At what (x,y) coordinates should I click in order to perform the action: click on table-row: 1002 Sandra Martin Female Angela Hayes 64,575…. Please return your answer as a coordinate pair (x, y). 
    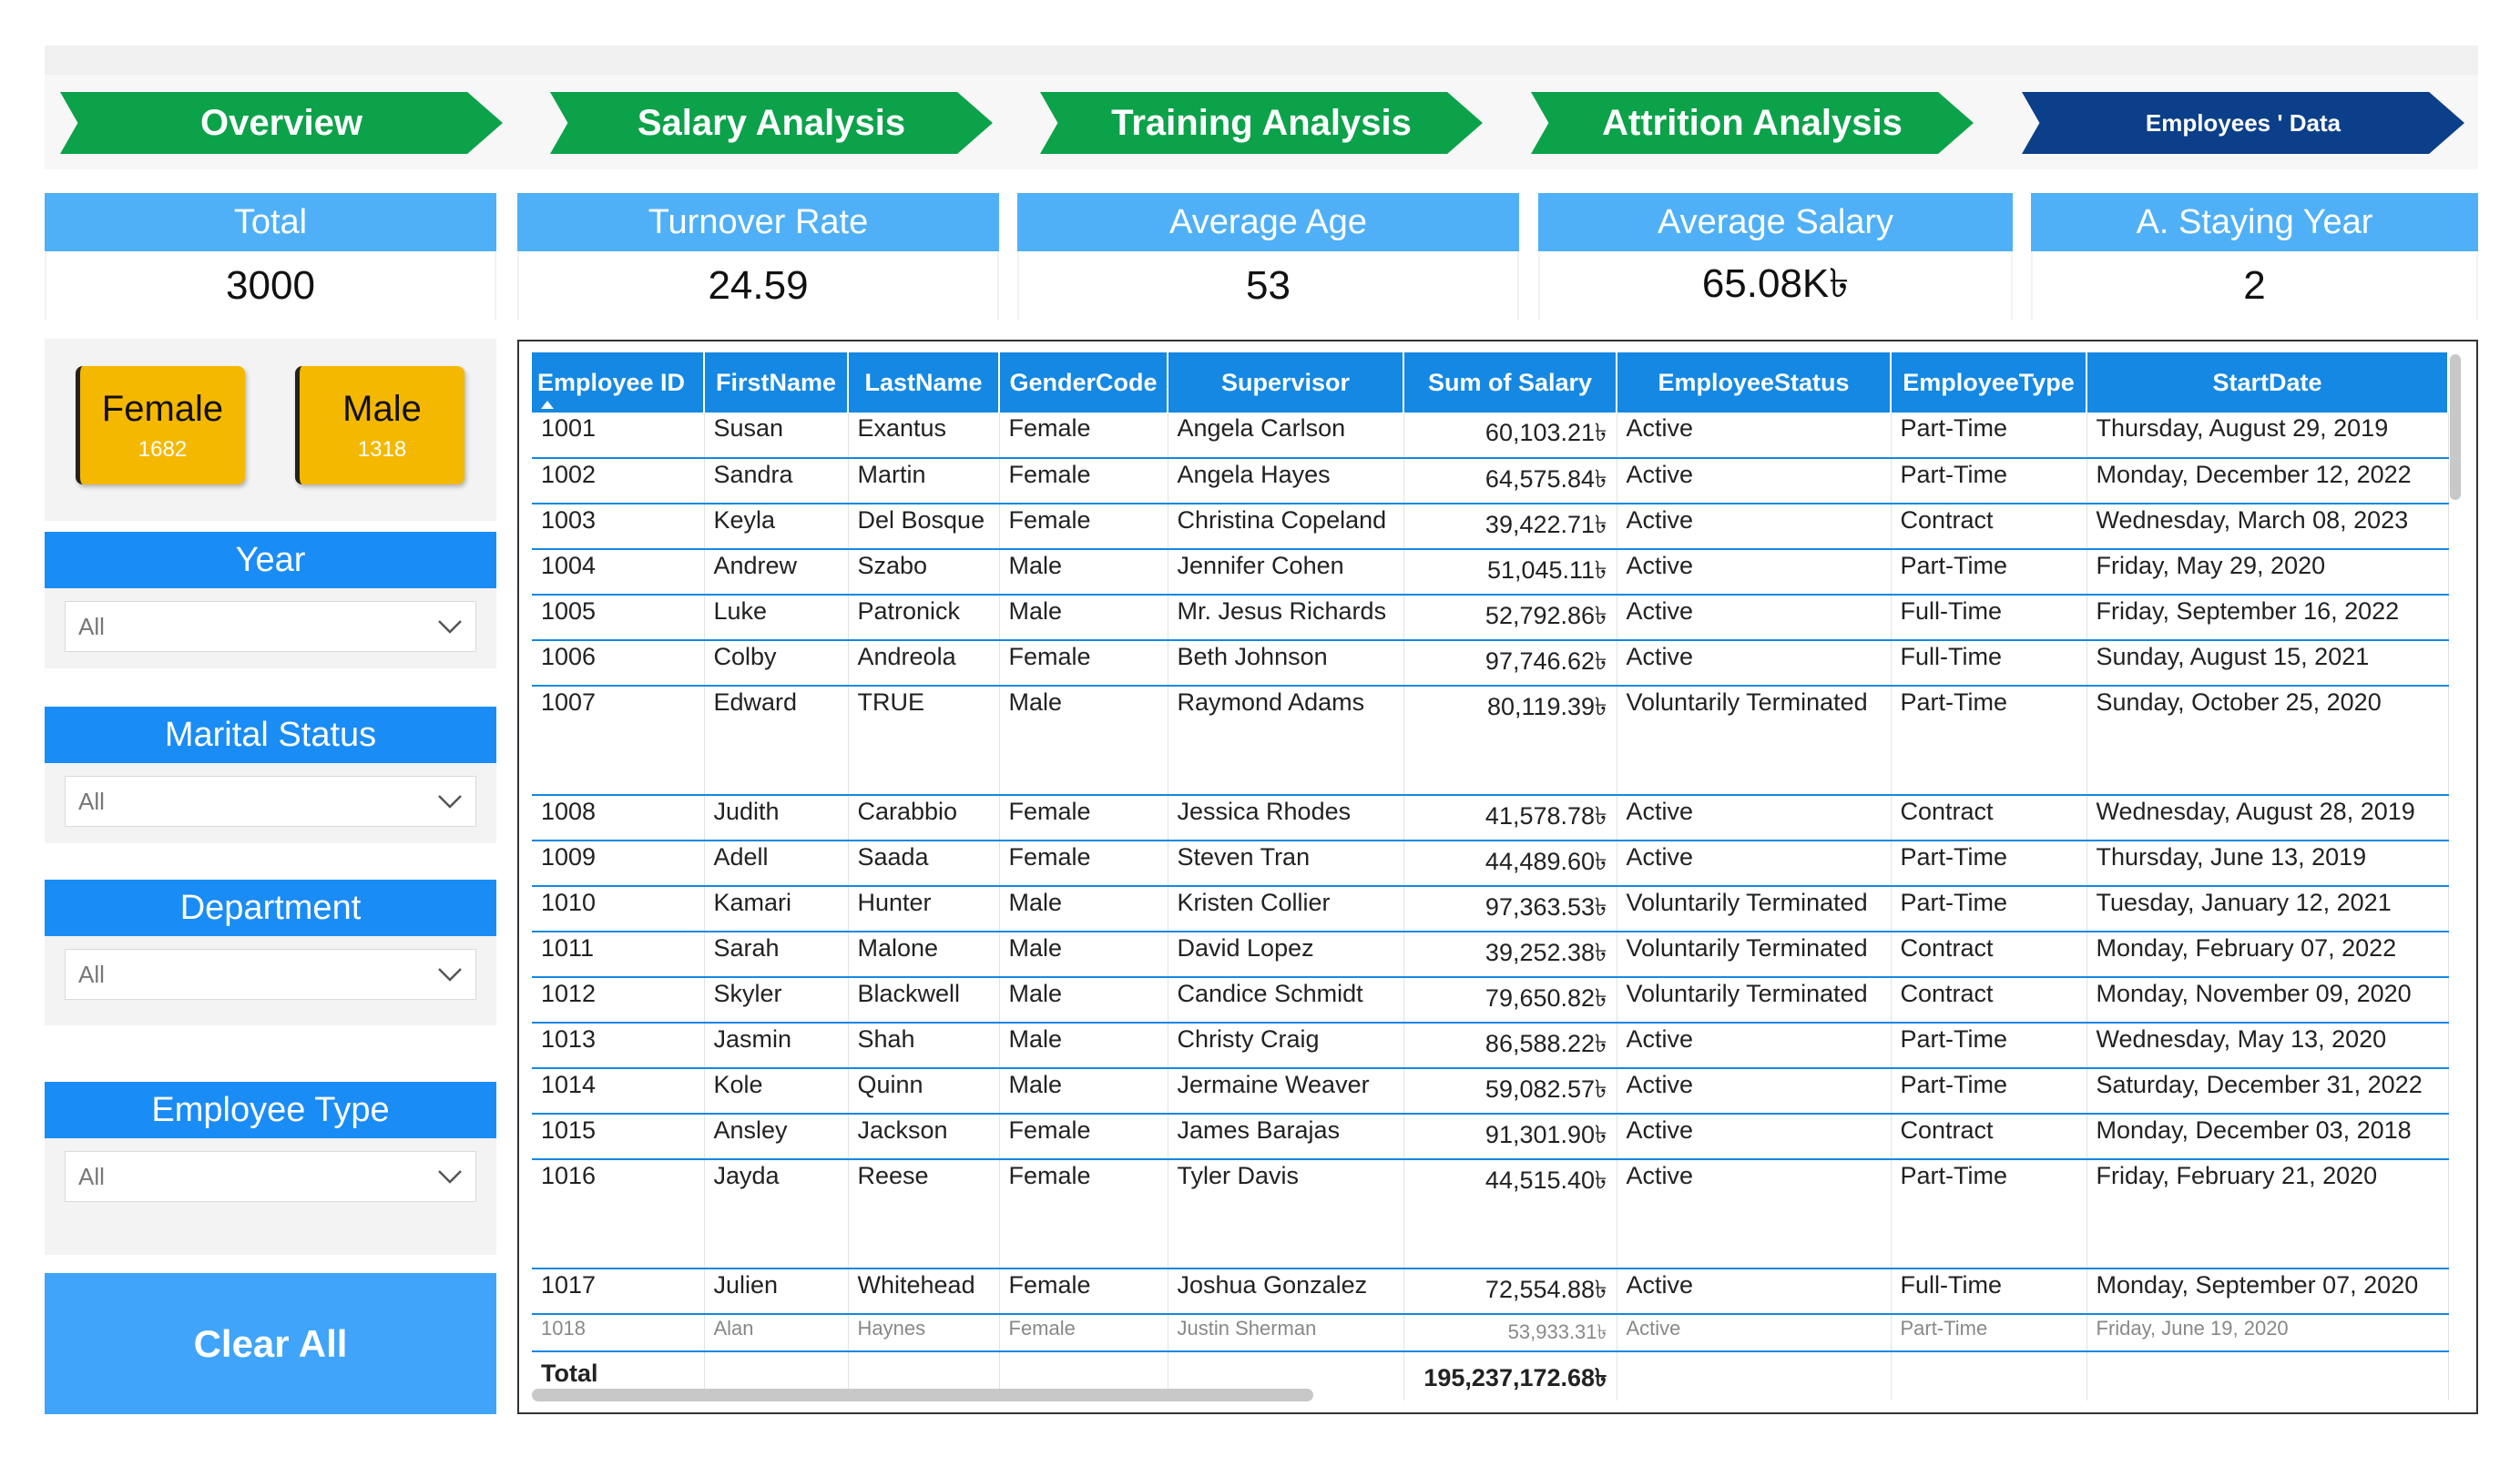
    Looking at the image, I should click on (1491, 481).